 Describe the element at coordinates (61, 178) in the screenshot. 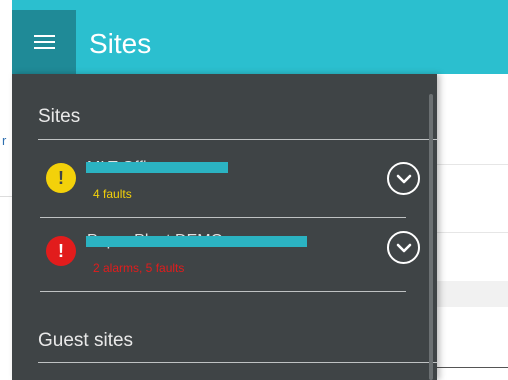

I see `warning-icon: !` at that location.